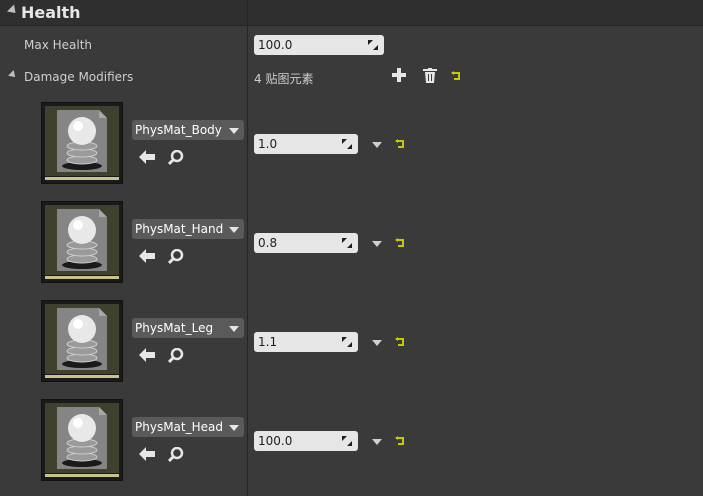 The height and width of the screenshot is (496, 703). Describe the element at coordinates (306, 243) in the screenshot. I see `modifier-value-field: 0.8` at that location.